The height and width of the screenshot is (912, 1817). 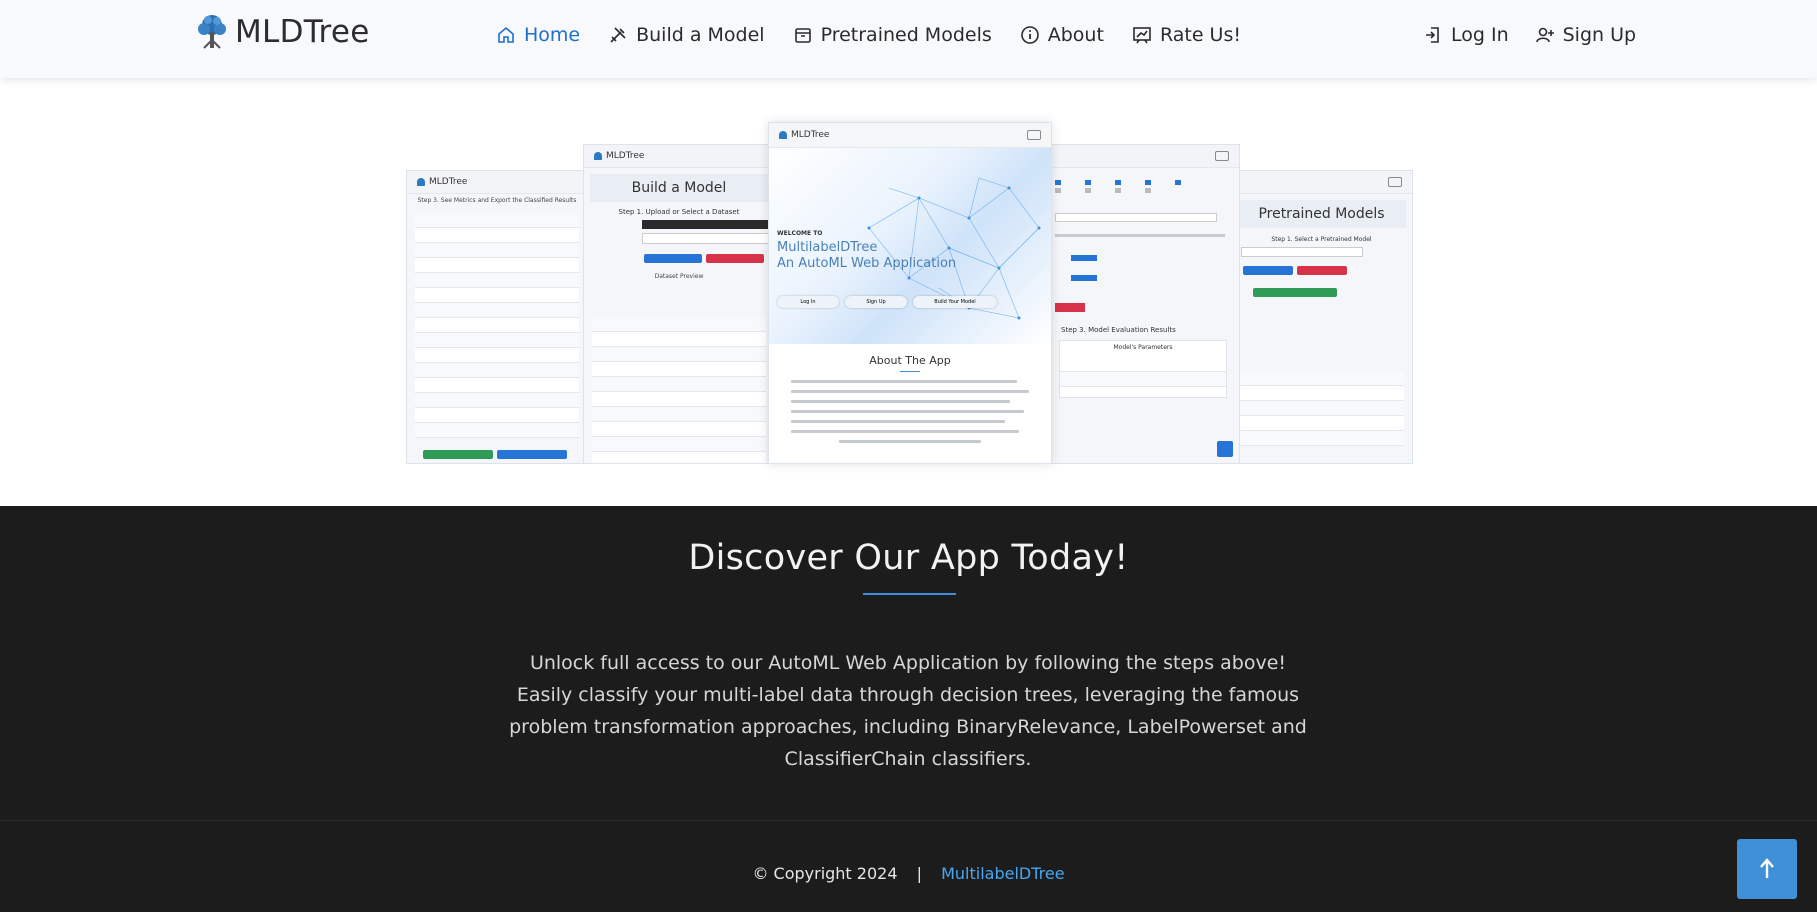 What do you see at coordinates (552, 35) in the screenshot?
I see `nav-label-home: Home` at bounding box center [552, 35].